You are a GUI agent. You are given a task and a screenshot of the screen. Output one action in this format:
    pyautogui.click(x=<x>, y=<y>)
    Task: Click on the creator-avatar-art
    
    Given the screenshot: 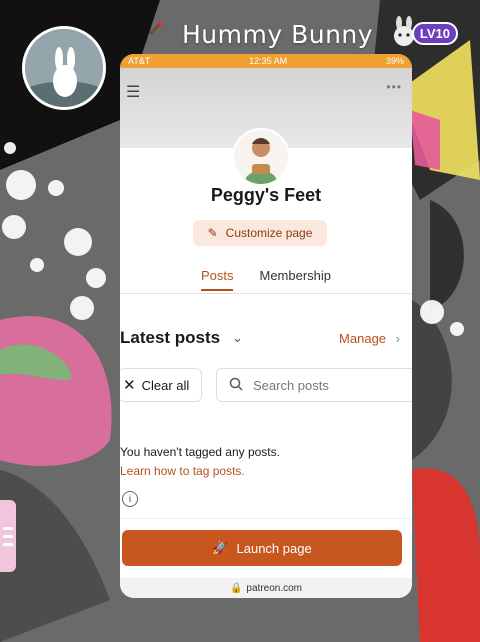 What is the action you would take?
    pyautogui.click(x=261, y=157)
    